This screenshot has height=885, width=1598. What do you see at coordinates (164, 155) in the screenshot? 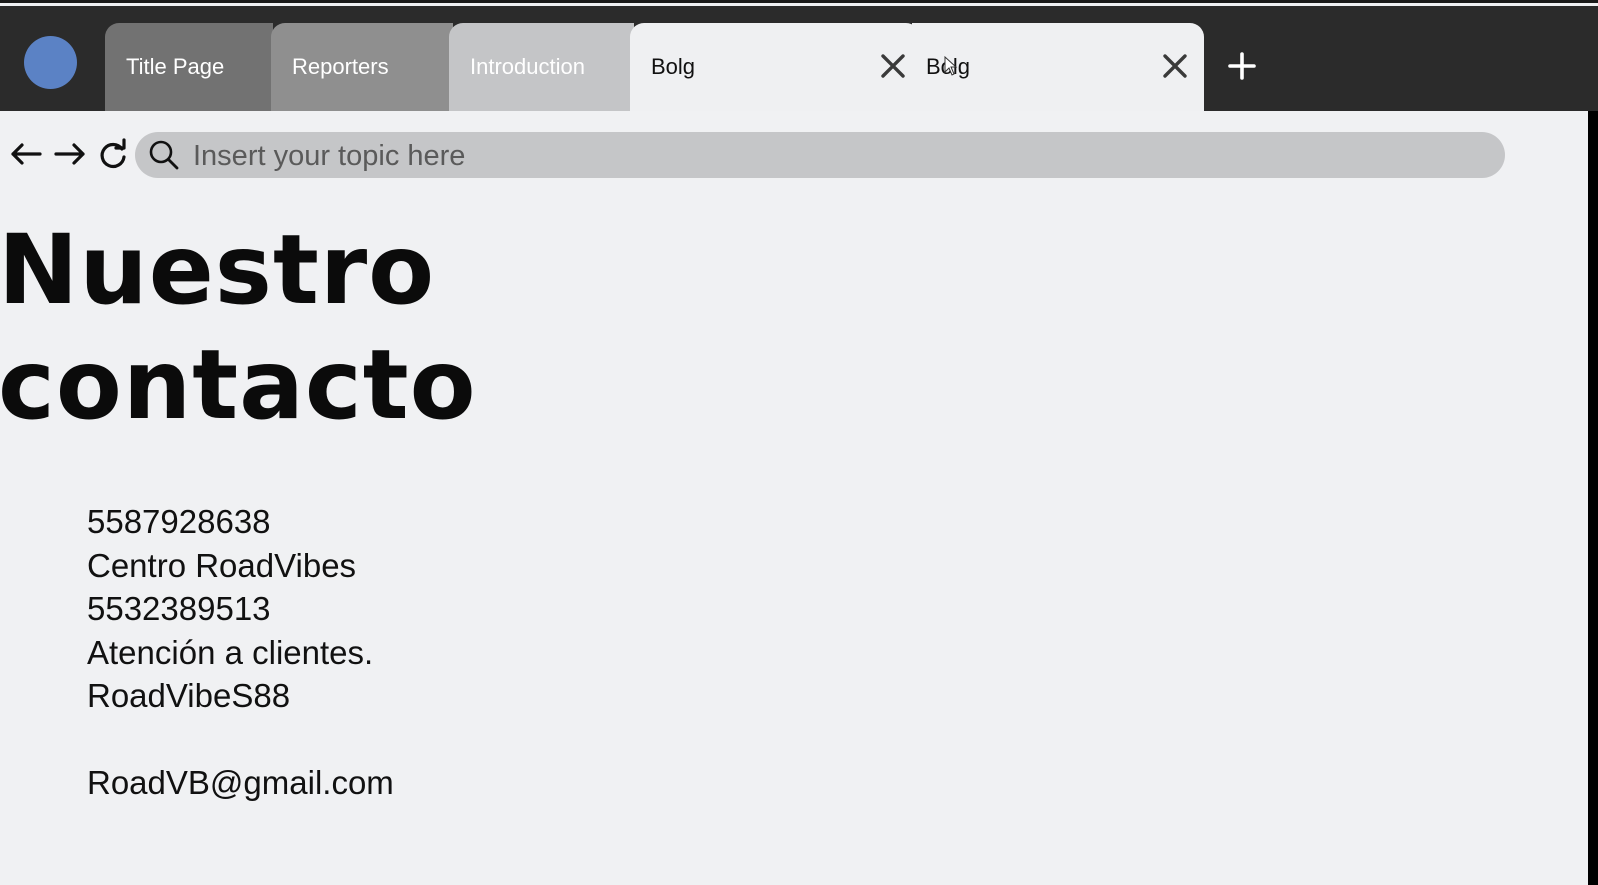
I see `search-icon` at bounding box center [164, 155].